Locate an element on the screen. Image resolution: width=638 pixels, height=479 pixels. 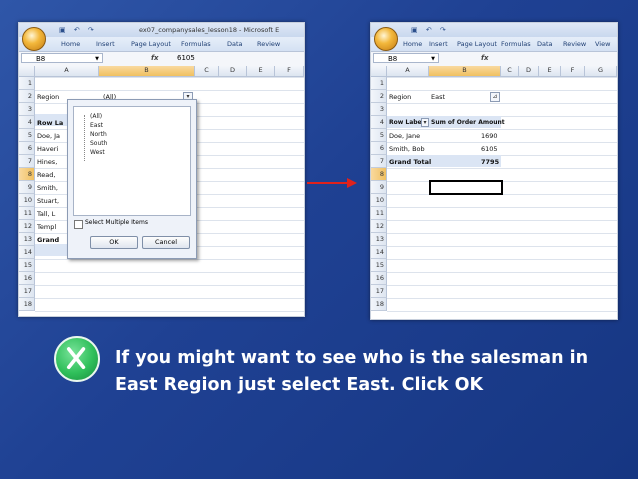
cell-a10: Tall, L is located at coordinates (46, 214).